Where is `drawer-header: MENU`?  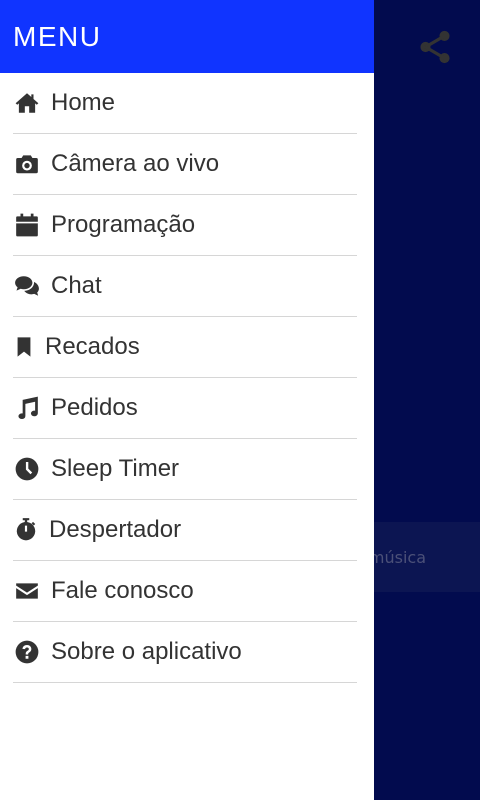
drawer-header: MENU is located at coordinates (187, 36).